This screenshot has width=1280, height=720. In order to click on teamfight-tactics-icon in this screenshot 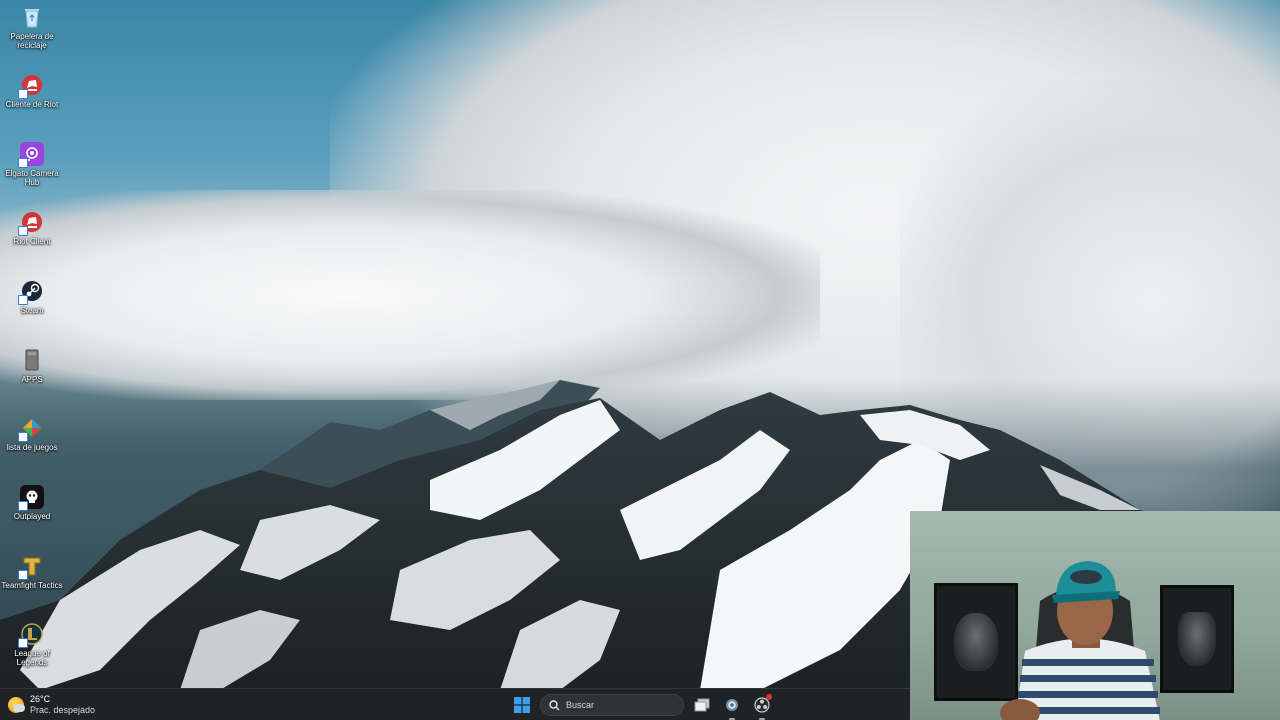, I will do `click(31, 567)`.